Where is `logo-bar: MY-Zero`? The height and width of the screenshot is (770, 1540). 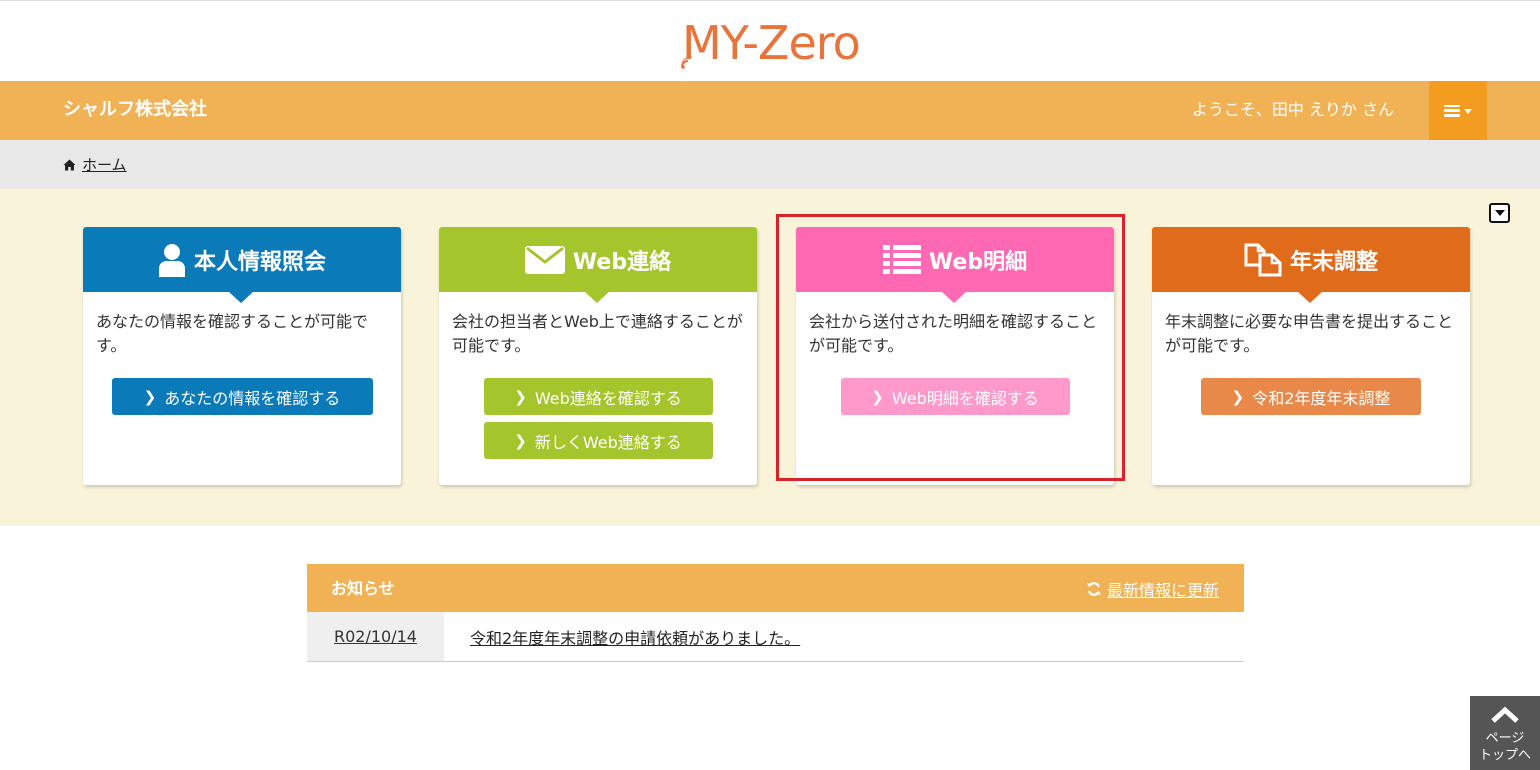 logo-bar: MY-Zero is located at coordinates (770, 40).